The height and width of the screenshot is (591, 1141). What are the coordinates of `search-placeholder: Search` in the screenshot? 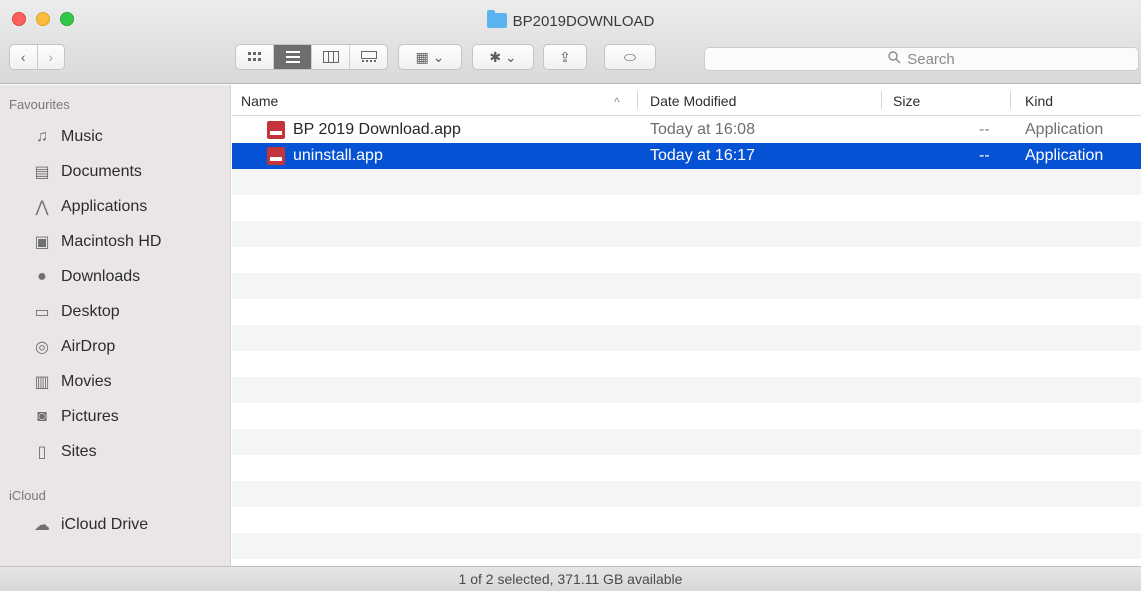 It's located at (931, 59).